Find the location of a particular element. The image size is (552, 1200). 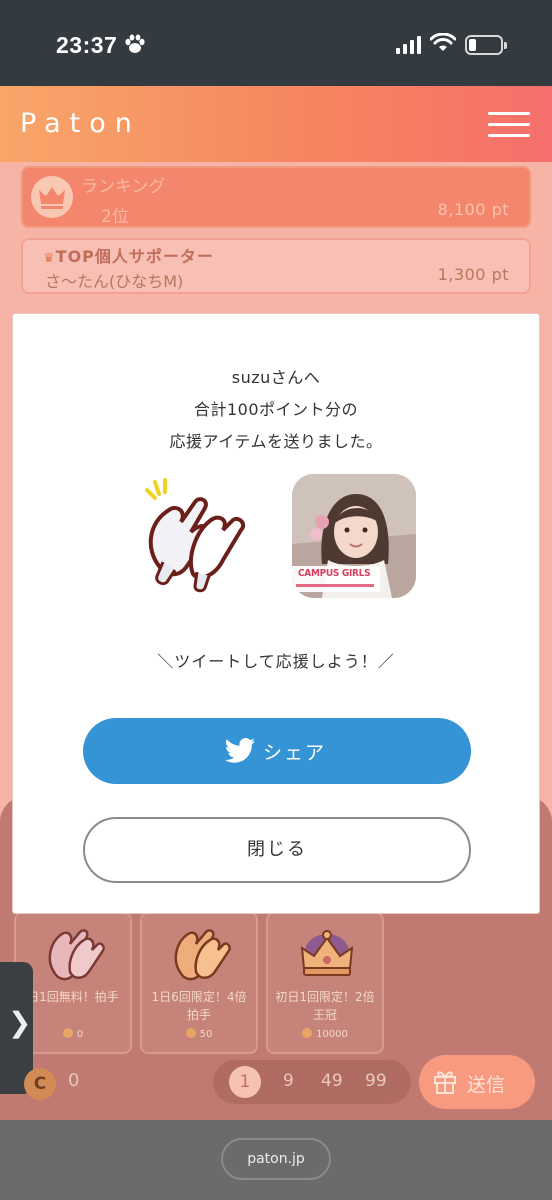

share-button: シェア is located at coordinates (277, 751).